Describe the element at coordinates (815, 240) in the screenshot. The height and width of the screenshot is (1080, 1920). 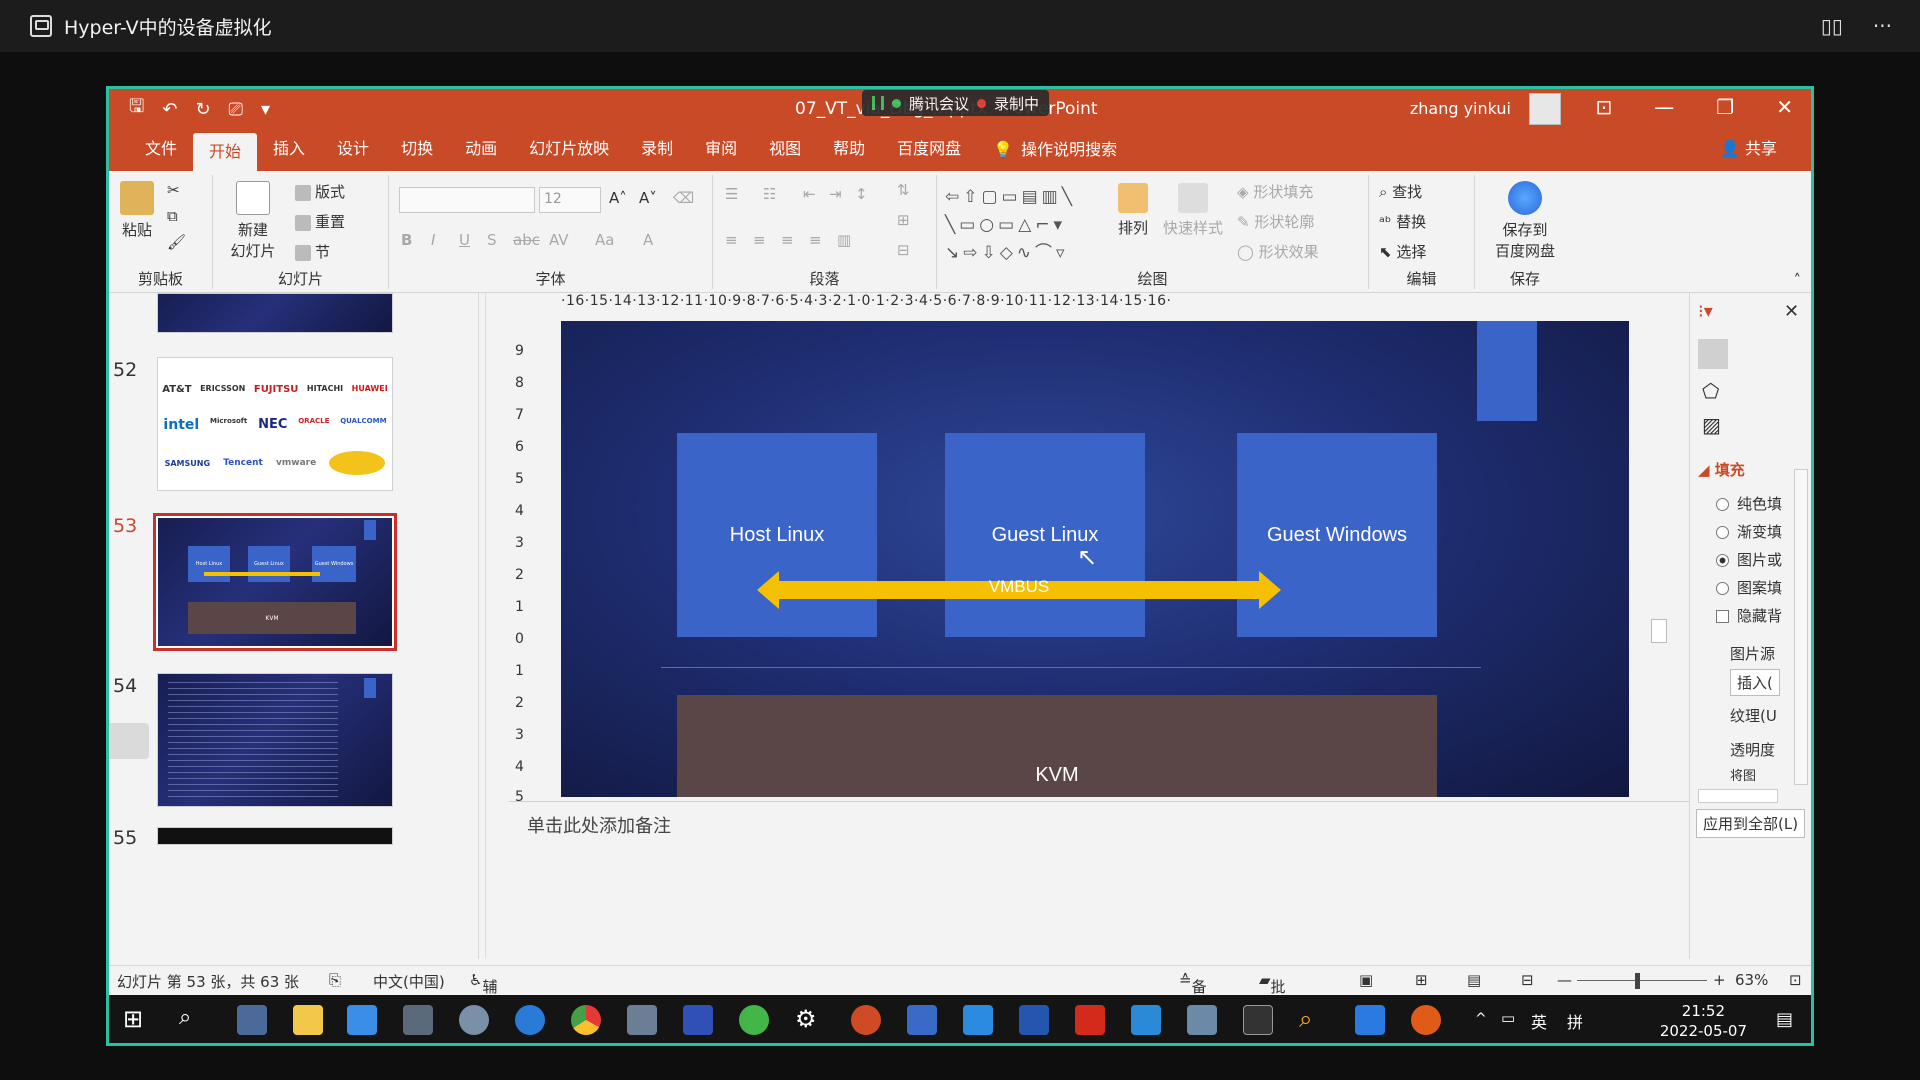
I see `justify-icon: ≡` at that location.